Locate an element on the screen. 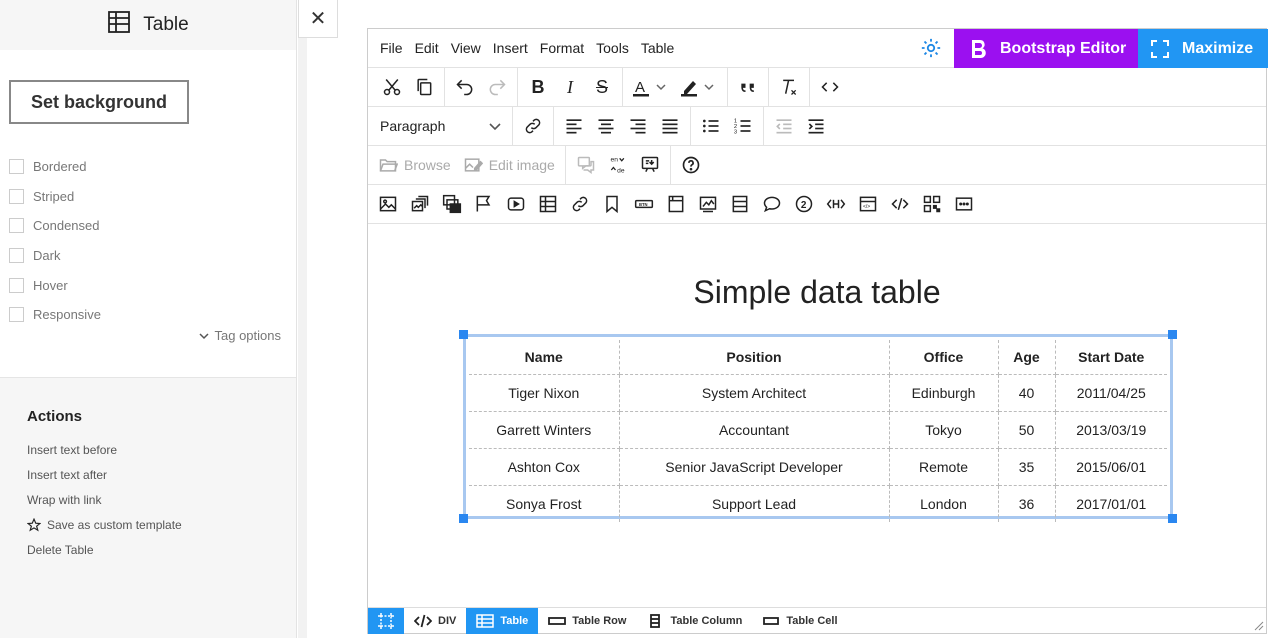 This screenshot has width=1270, height=638. table-insert-icon is located at coordinates (548, 204).